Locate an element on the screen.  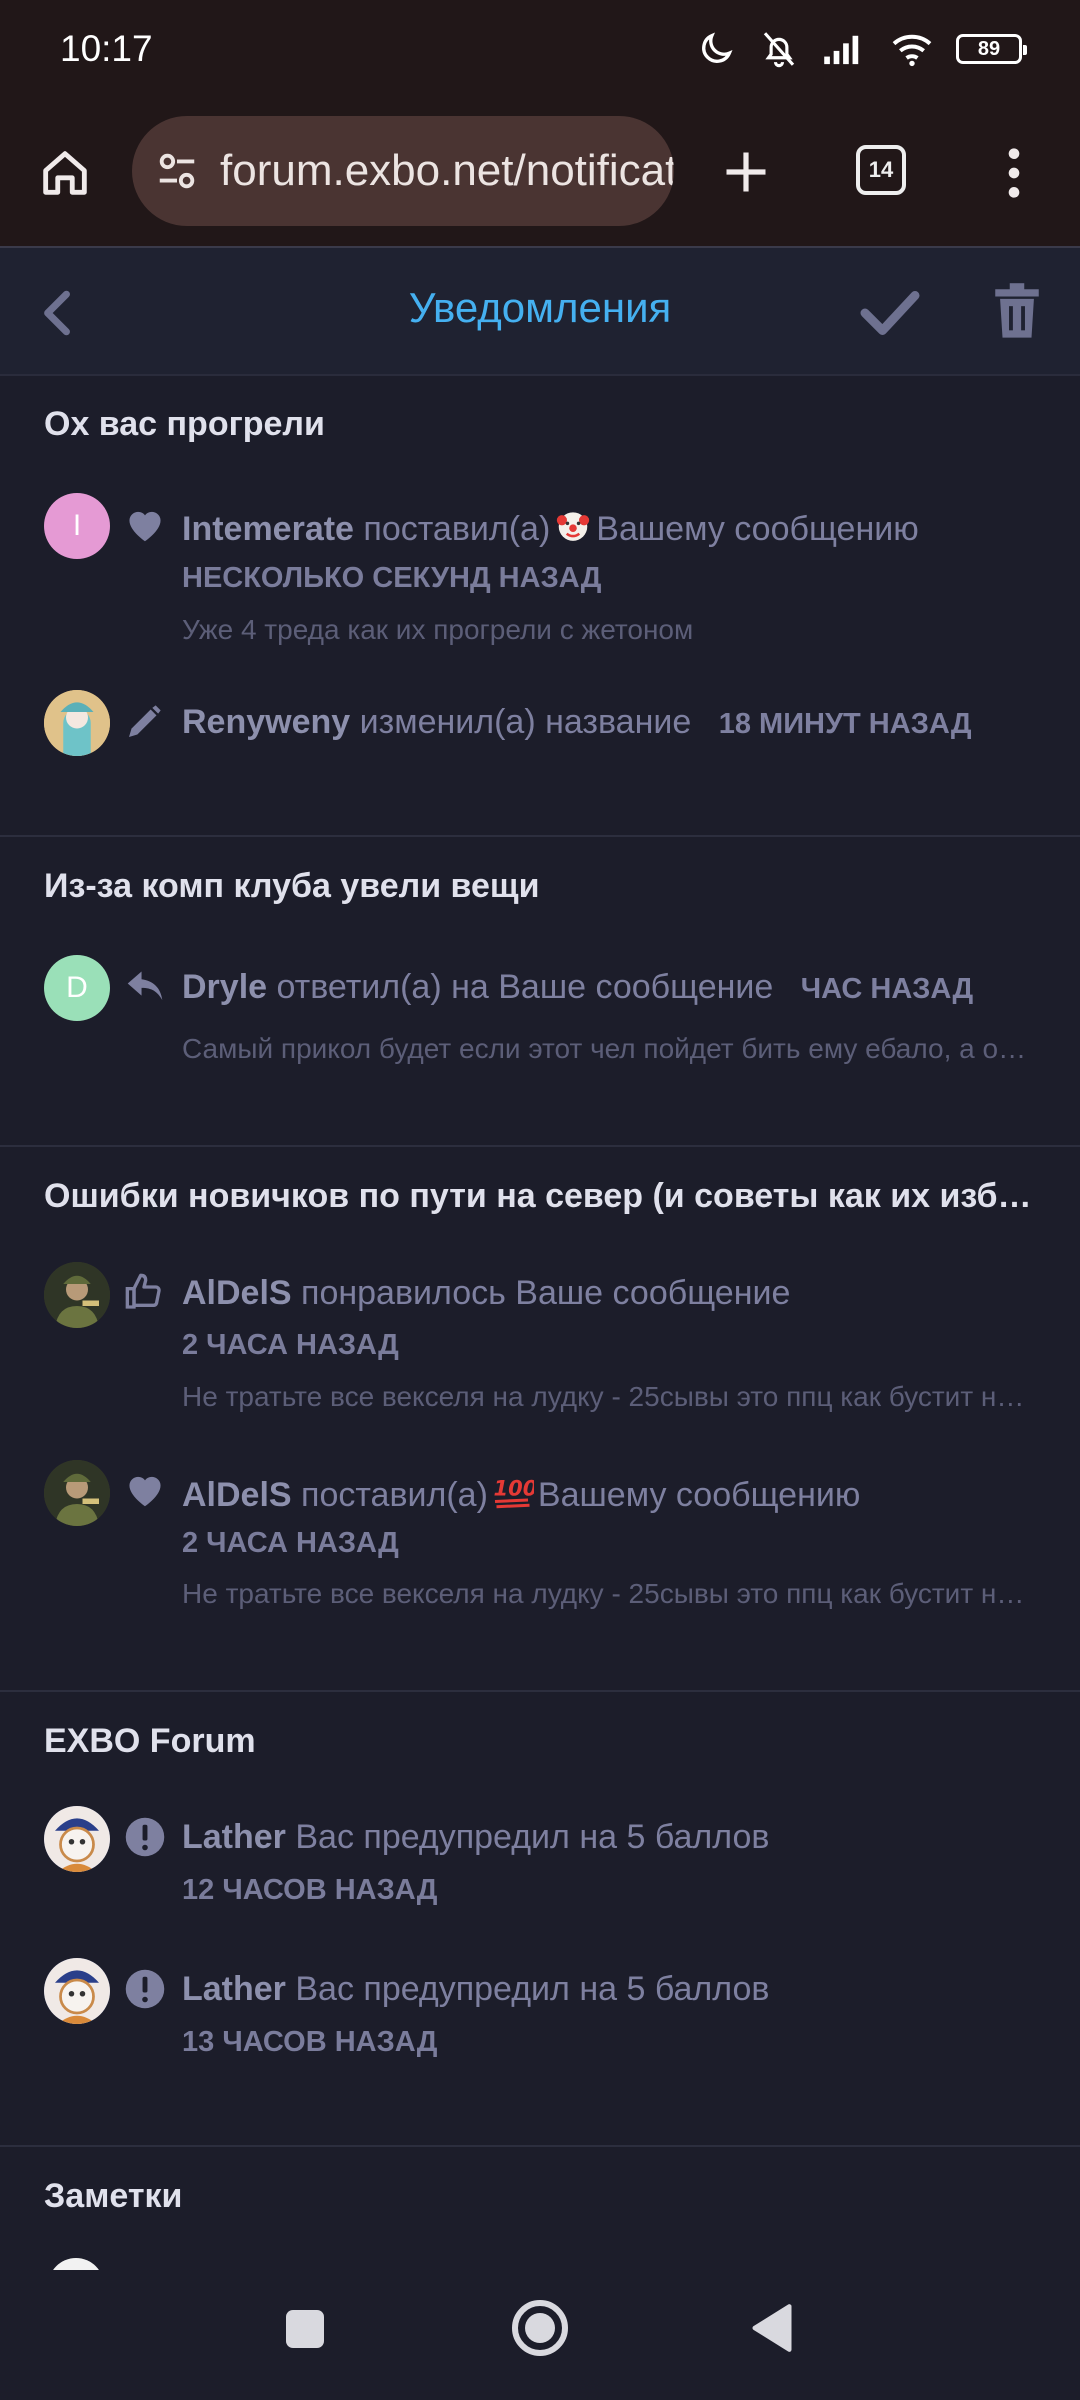
avatar: D is located at coordinates (77, 988).